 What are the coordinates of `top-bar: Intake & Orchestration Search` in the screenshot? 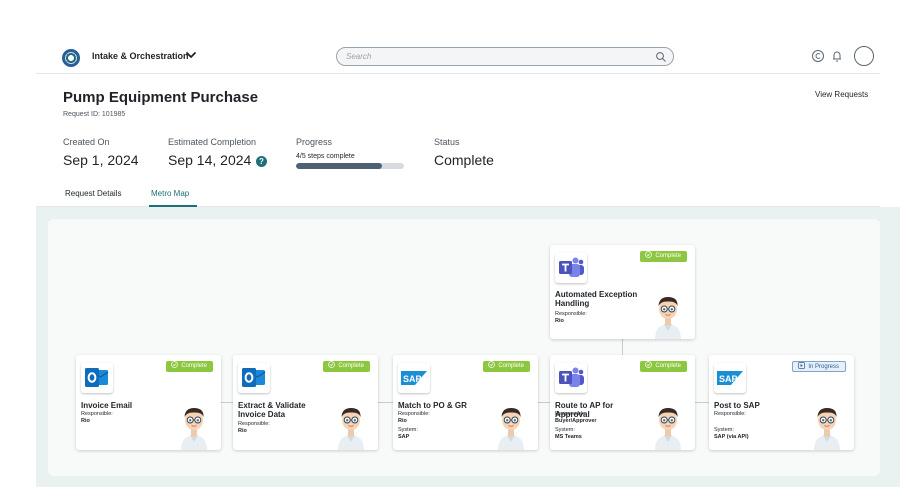 It's located at (458, 57).